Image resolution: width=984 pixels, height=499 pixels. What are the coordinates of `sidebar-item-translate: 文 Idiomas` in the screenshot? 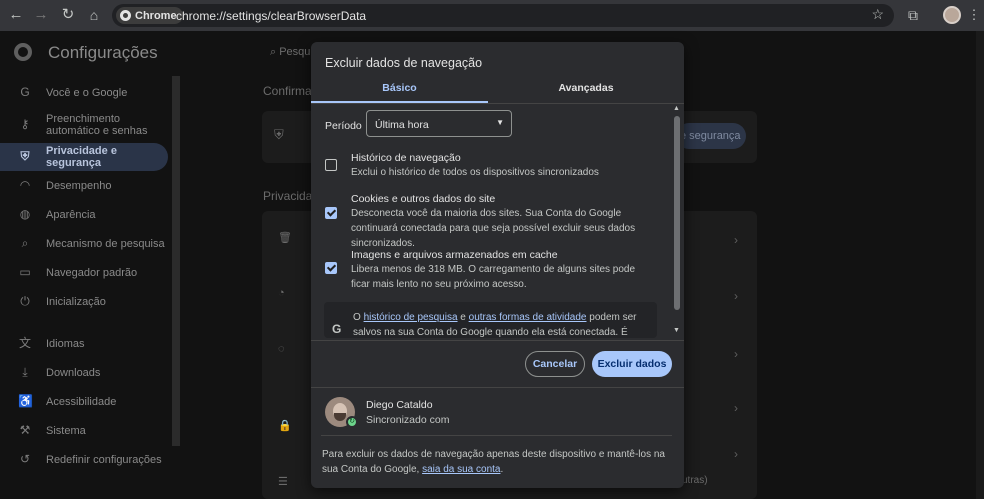 It's located at (84, 344).